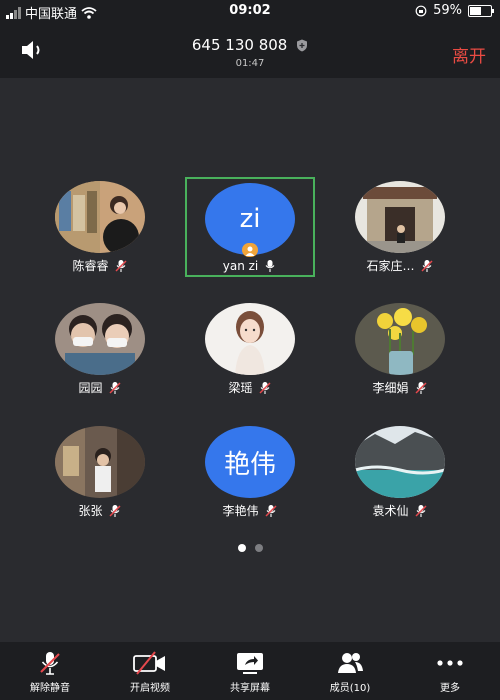 The width and height of the screenshot is (500, 700). I want to click on participant-name-row: yan zi, so click(250, 266).